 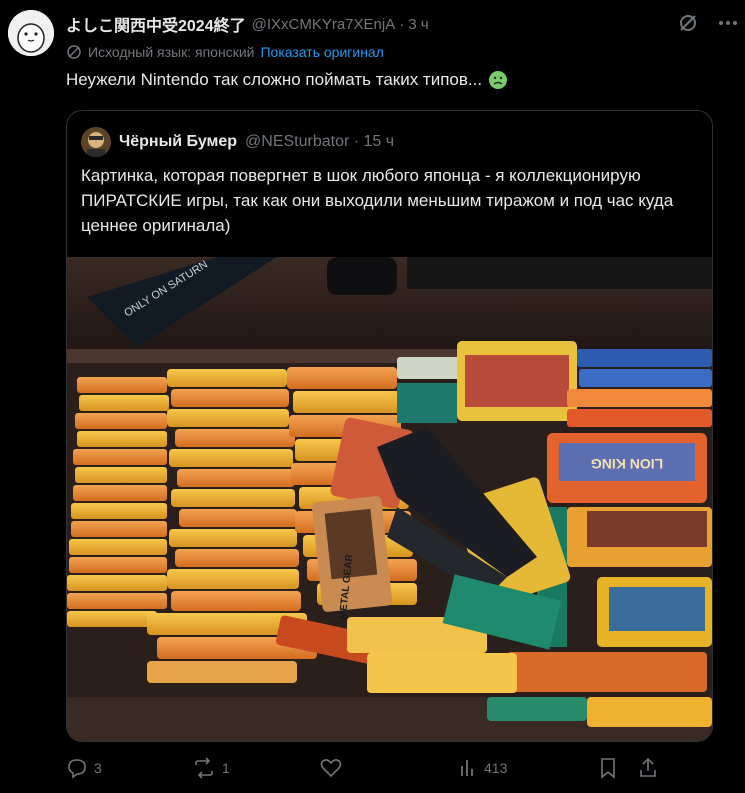 I want to click on lion-king-label: LION KING, so click(x=627, y=464).